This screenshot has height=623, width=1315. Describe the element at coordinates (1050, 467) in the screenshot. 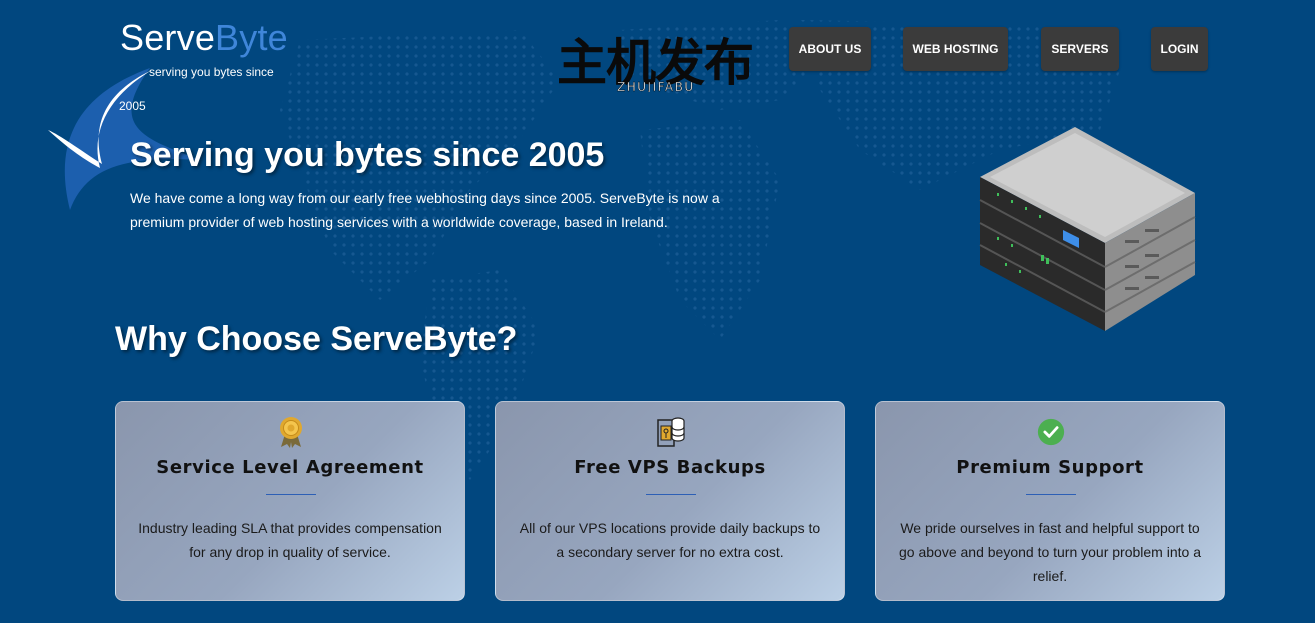

I see `feature-title: Premium Support` at that location.